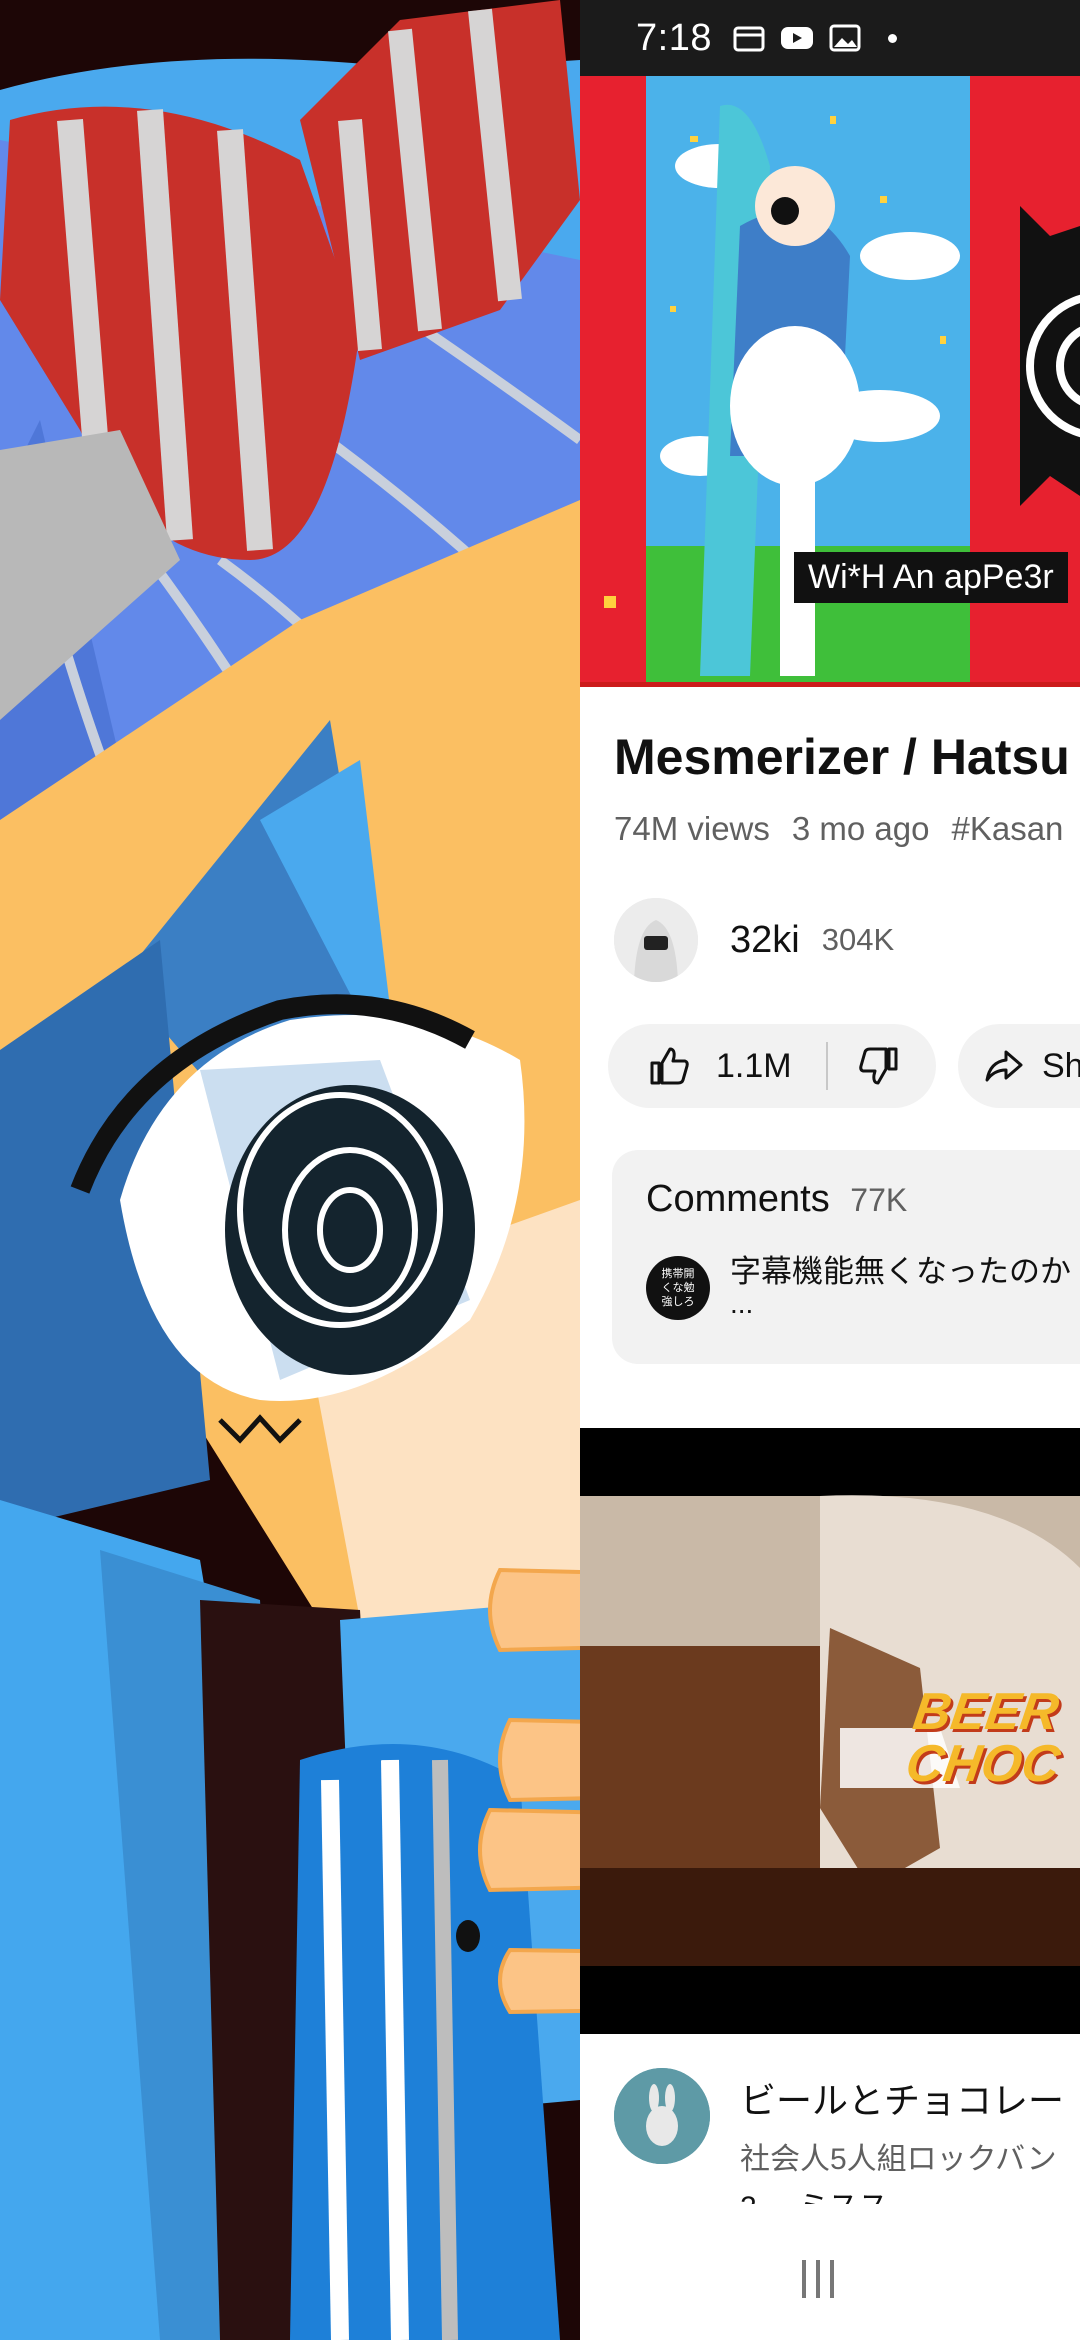  What do you see at coordinates (931, 577) in the screenshot?
I see `video-caption: Wi*H An apPe3r` at bounding box center [931, 577].